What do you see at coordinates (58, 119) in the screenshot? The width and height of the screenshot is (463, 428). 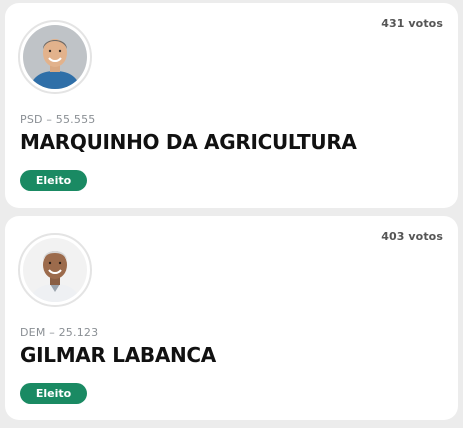 I see `party-number: PSD – 55.555` at bounding box center [58, 119].